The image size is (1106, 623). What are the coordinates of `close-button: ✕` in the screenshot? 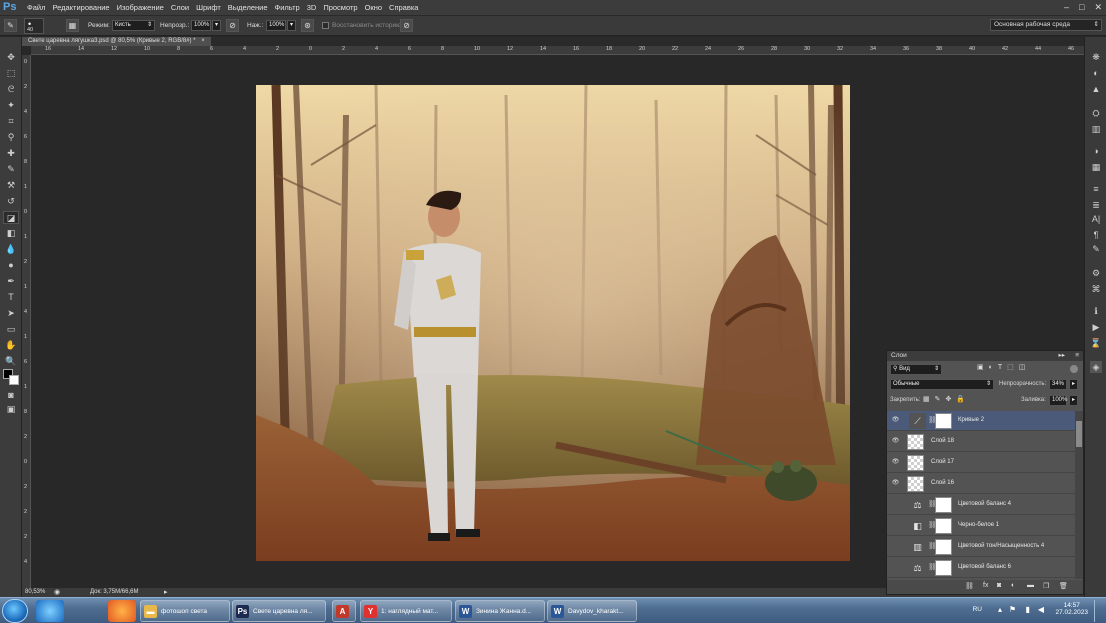 It's located at (1098, 7).